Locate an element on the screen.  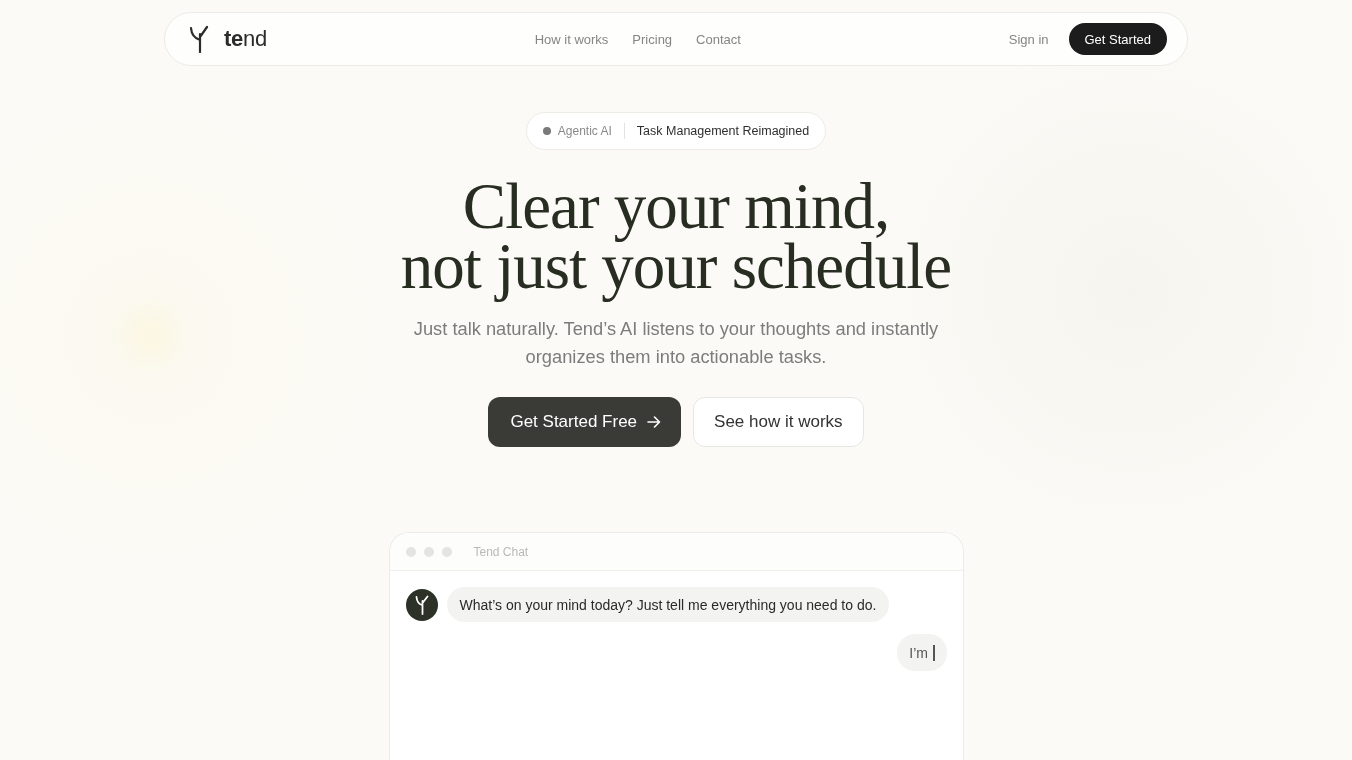
badge-tag: Agentic AI is located at coordinates (584, 131).